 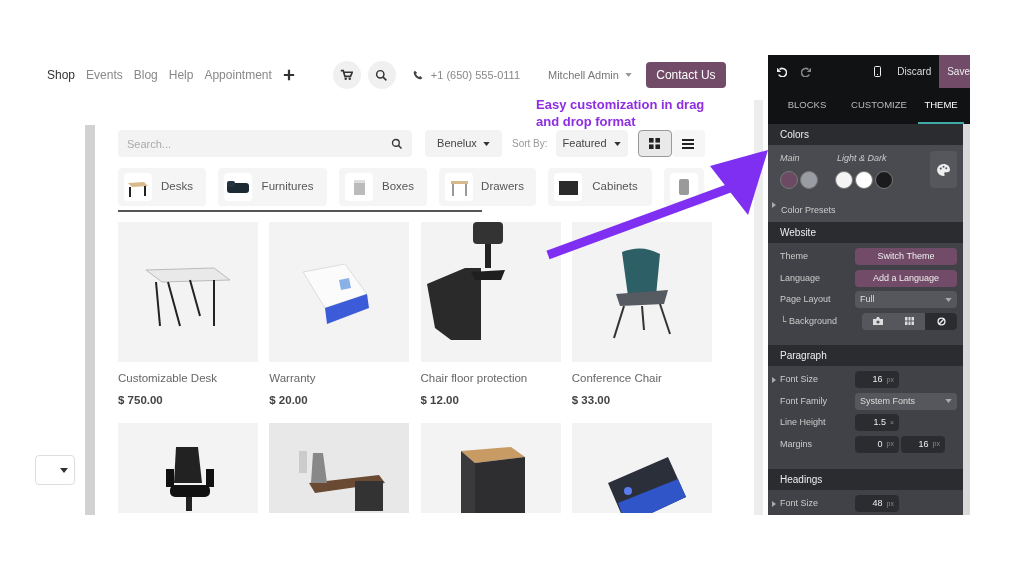 I want to click on option-button: Add a Language, so click(x=906, y=278).